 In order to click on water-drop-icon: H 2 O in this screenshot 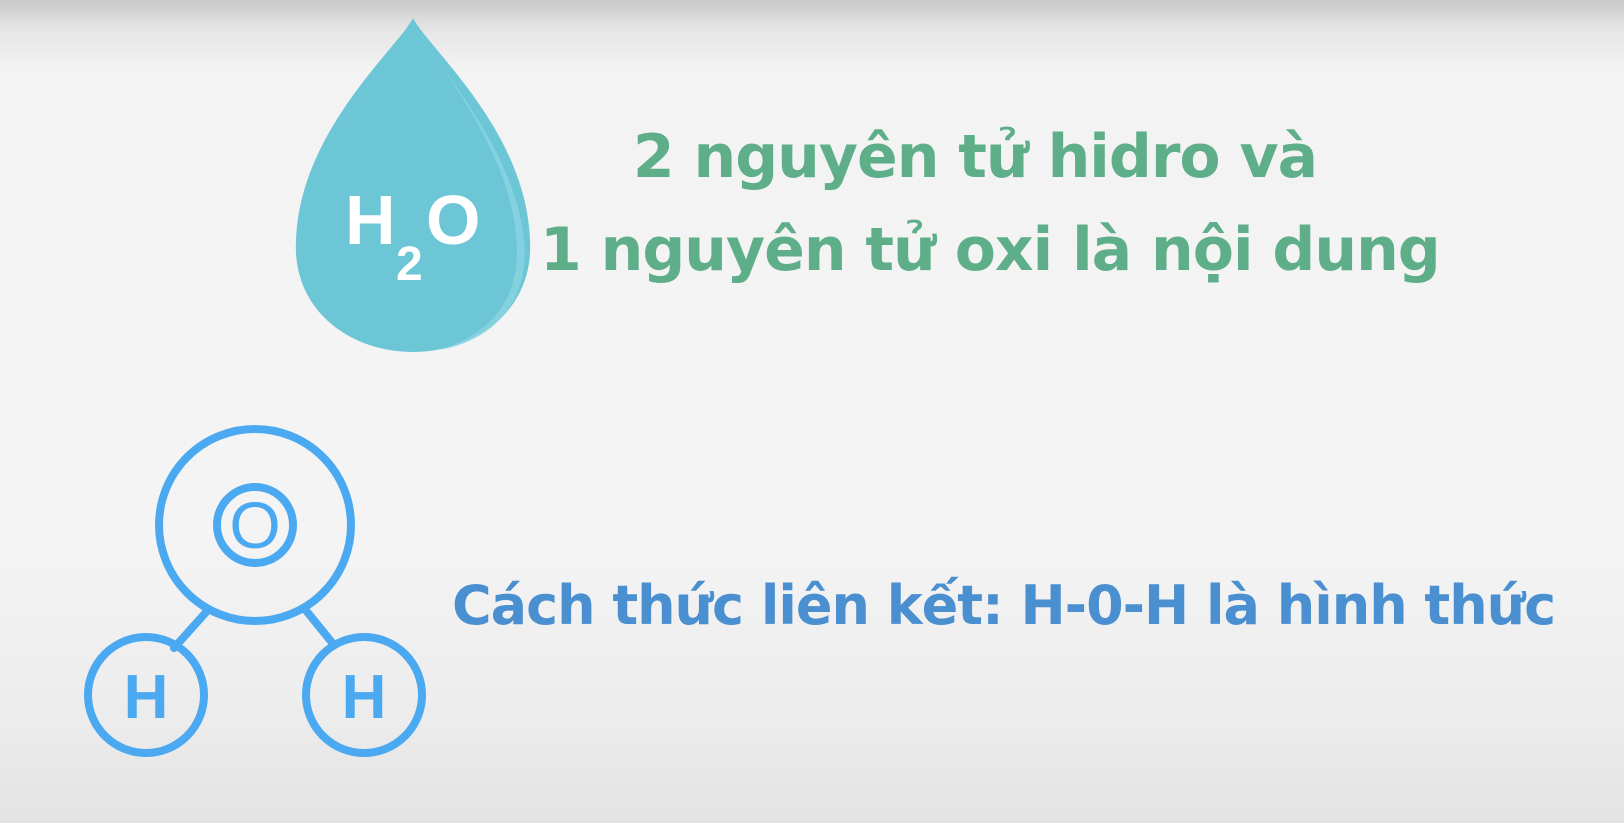, I will do `click(413, 185)`.